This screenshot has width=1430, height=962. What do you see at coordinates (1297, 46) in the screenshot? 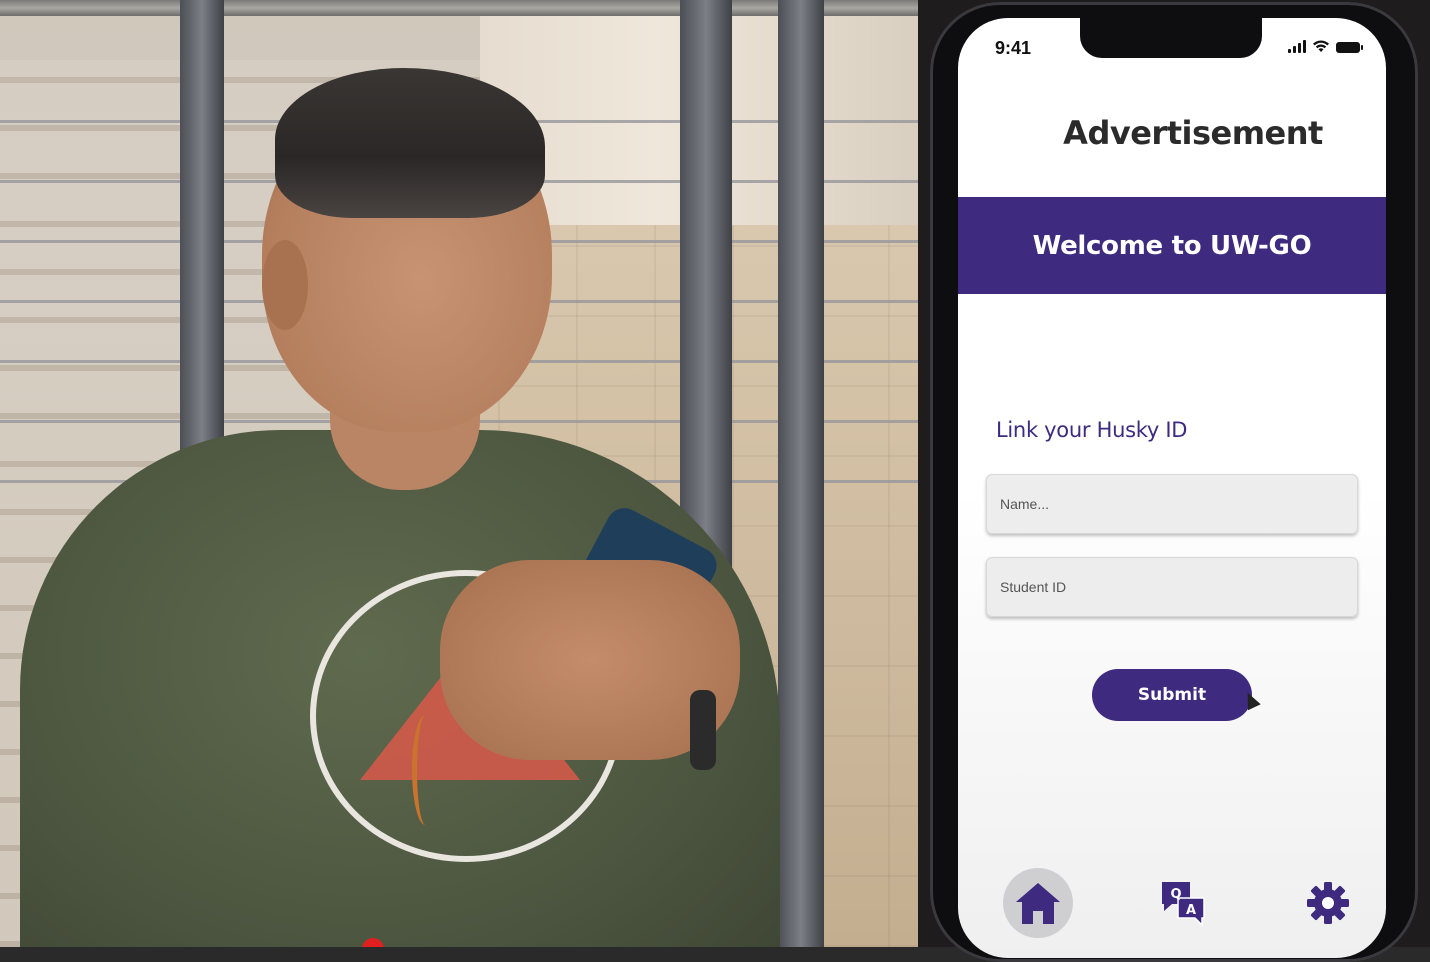
I see `cellular-signal-icon` at bounding box center [1297, 46].